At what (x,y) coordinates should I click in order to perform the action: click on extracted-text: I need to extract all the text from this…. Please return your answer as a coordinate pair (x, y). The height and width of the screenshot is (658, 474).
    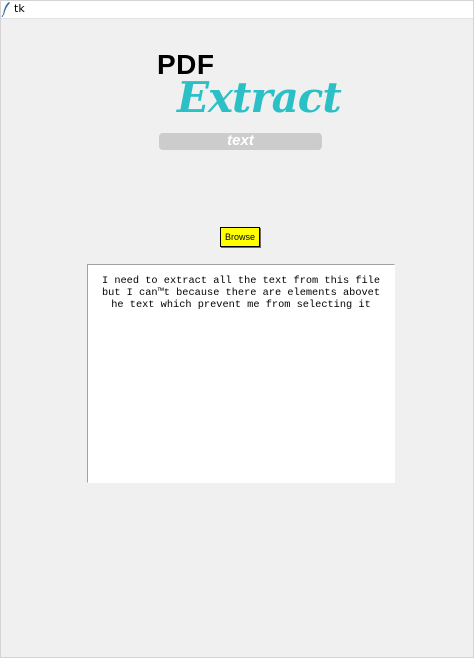
    Looking at the image, I should click on (241, 293).